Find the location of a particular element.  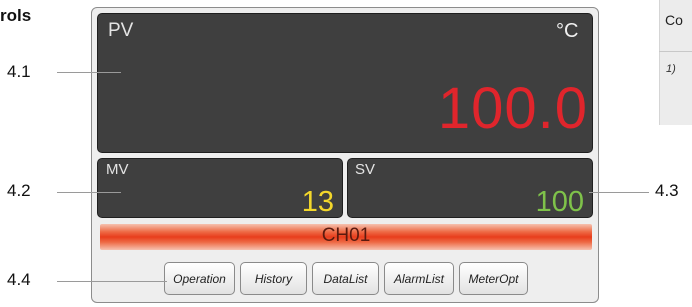

history-button: History is located at coordinates (273, 278).